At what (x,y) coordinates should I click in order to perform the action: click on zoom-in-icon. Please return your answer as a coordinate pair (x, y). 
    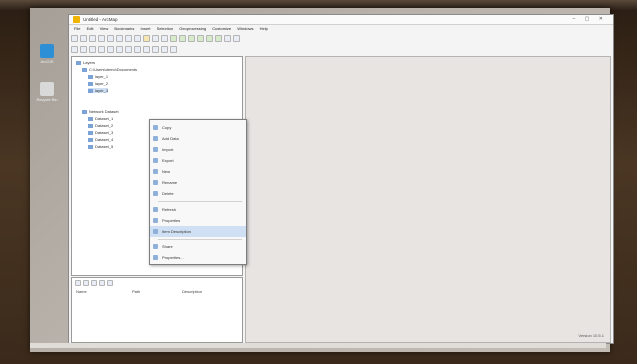
    Looking at the image, I should click on (74, 49).